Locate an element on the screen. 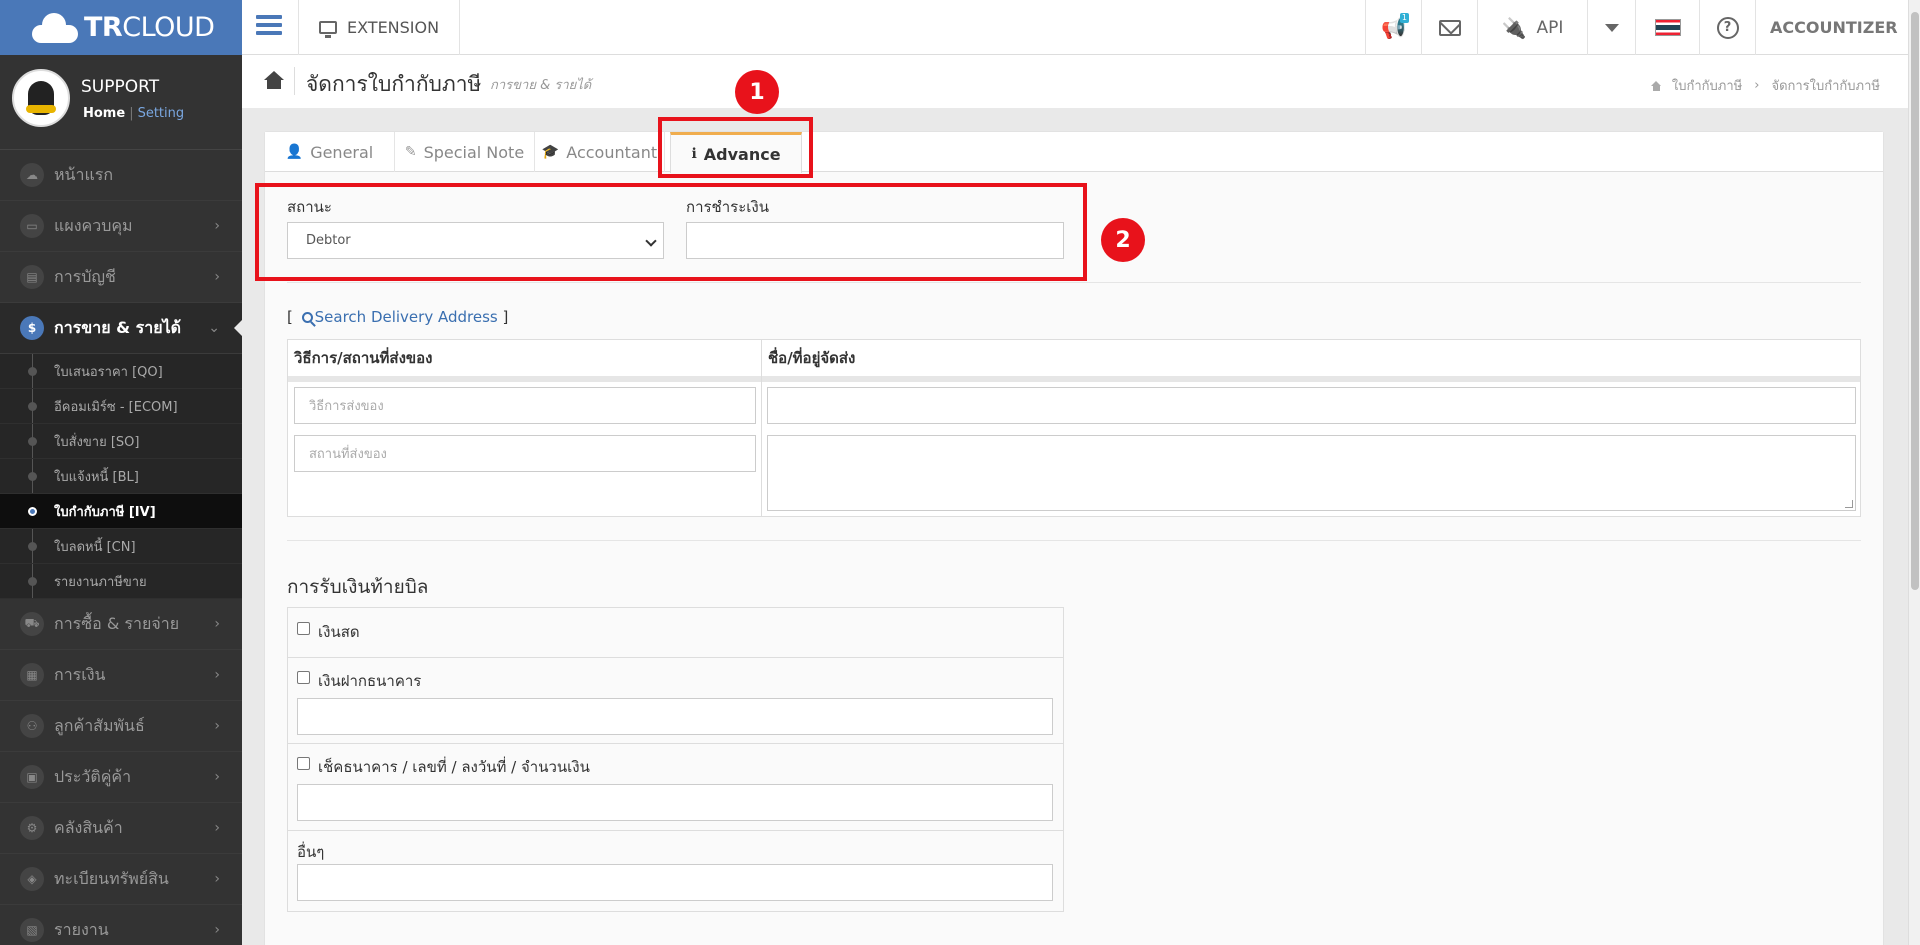 The width and height of the screenshot is (1920, 945). sidebar-item-home: ☁ หน้าแรก is located at coordinates (121, 175).